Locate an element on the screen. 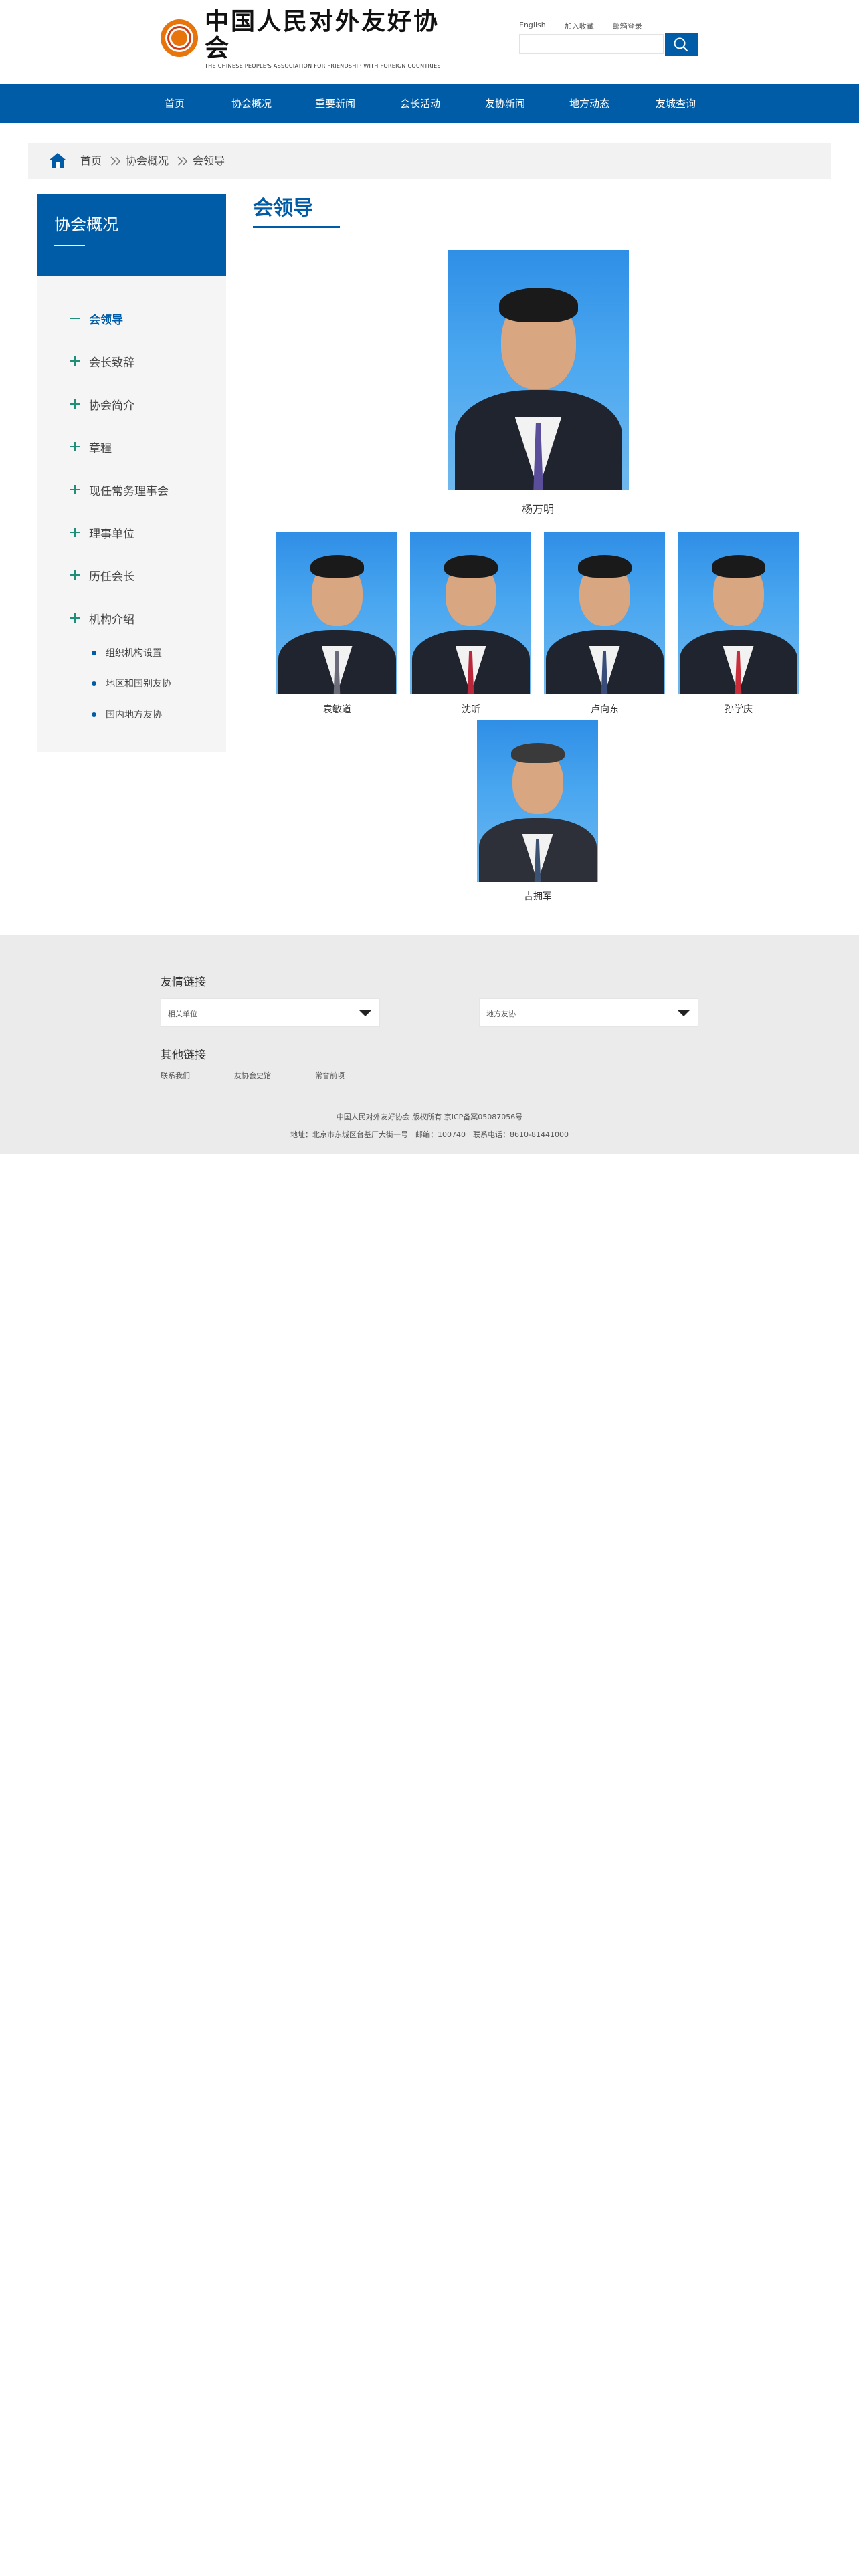  minus-icon is located at coordinates (75, 318).